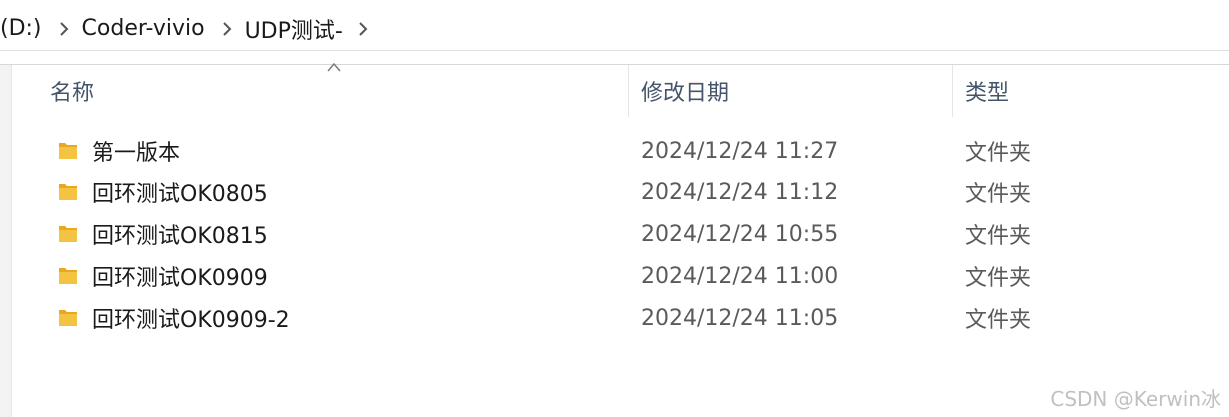 The height and width of the screenshot is (417, 1229). Describe the element at coordinates (620, 91) in the screenshot. I see `column-header-row: 名称 修改日期 类型` at that location.